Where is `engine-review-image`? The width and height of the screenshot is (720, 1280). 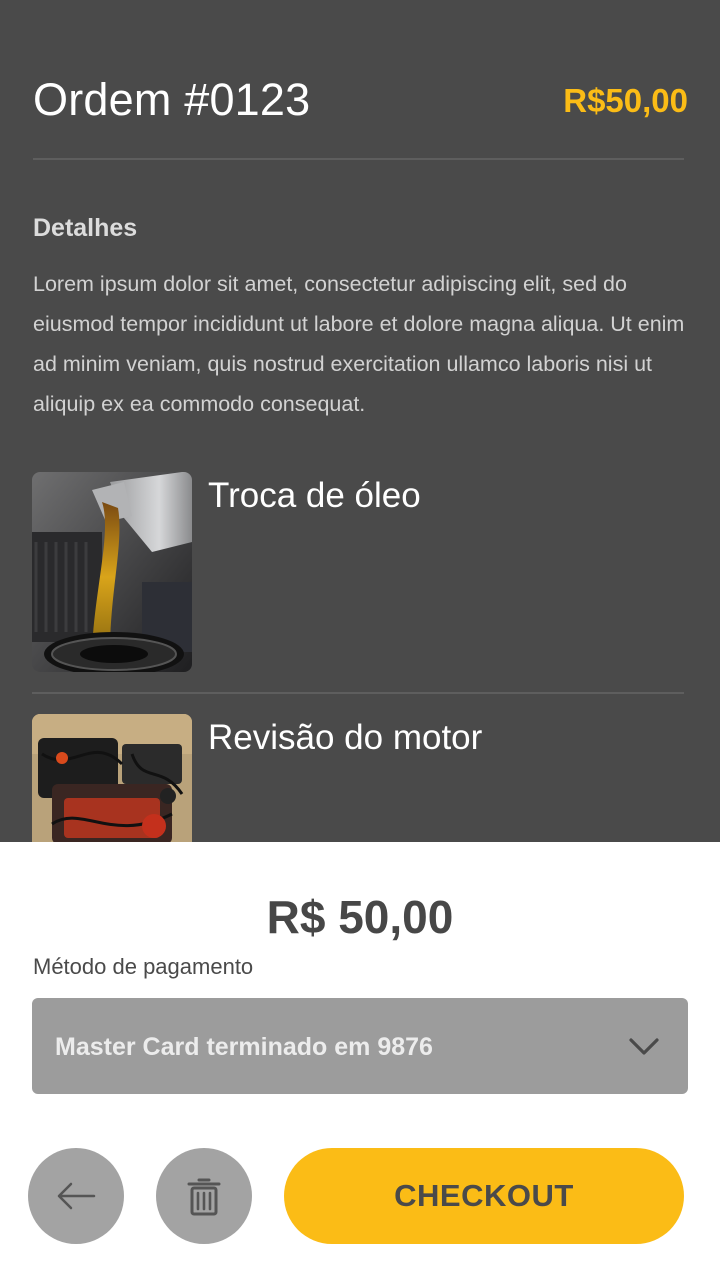
engine-review-image is located at coordinates (112, 778).